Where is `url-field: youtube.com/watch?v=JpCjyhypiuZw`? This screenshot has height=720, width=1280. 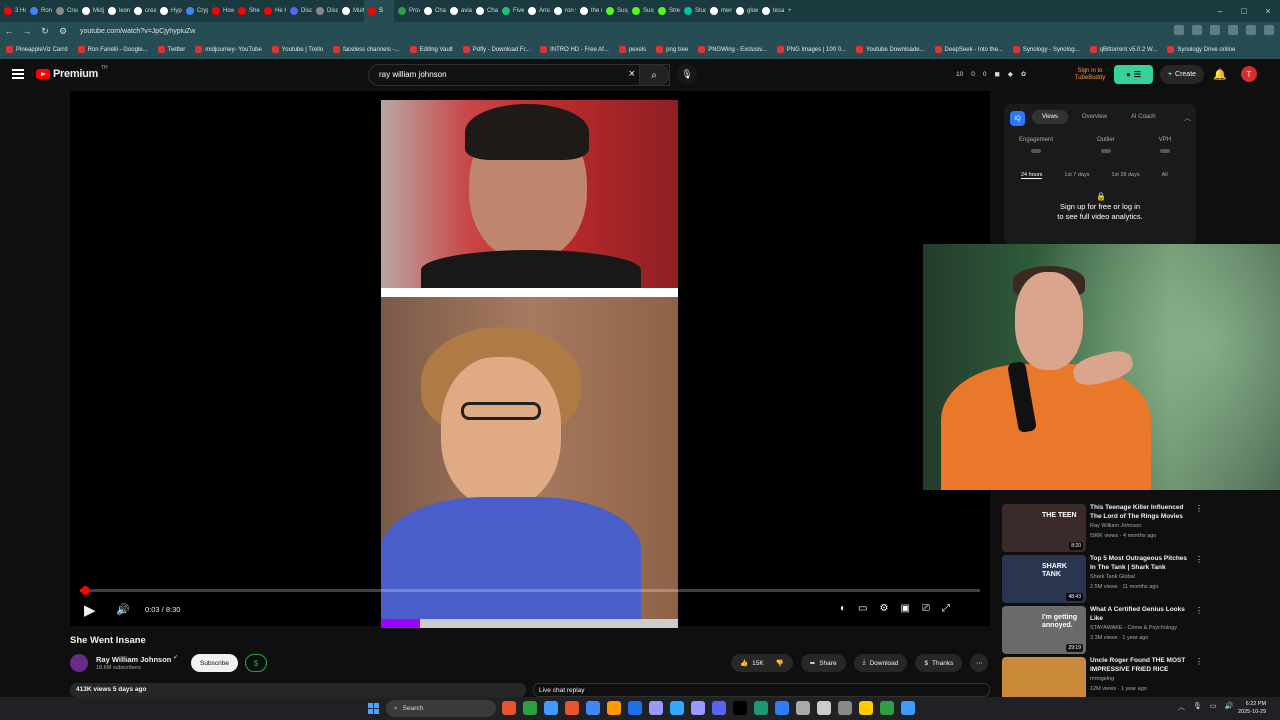
url-field: youtube.com/watch?v=JpCjyhypiuZw is located at coordinates (137, 31).